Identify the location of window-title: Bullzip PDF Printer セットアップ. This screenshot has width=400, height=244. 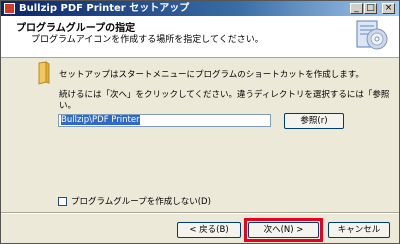
(104, 8).